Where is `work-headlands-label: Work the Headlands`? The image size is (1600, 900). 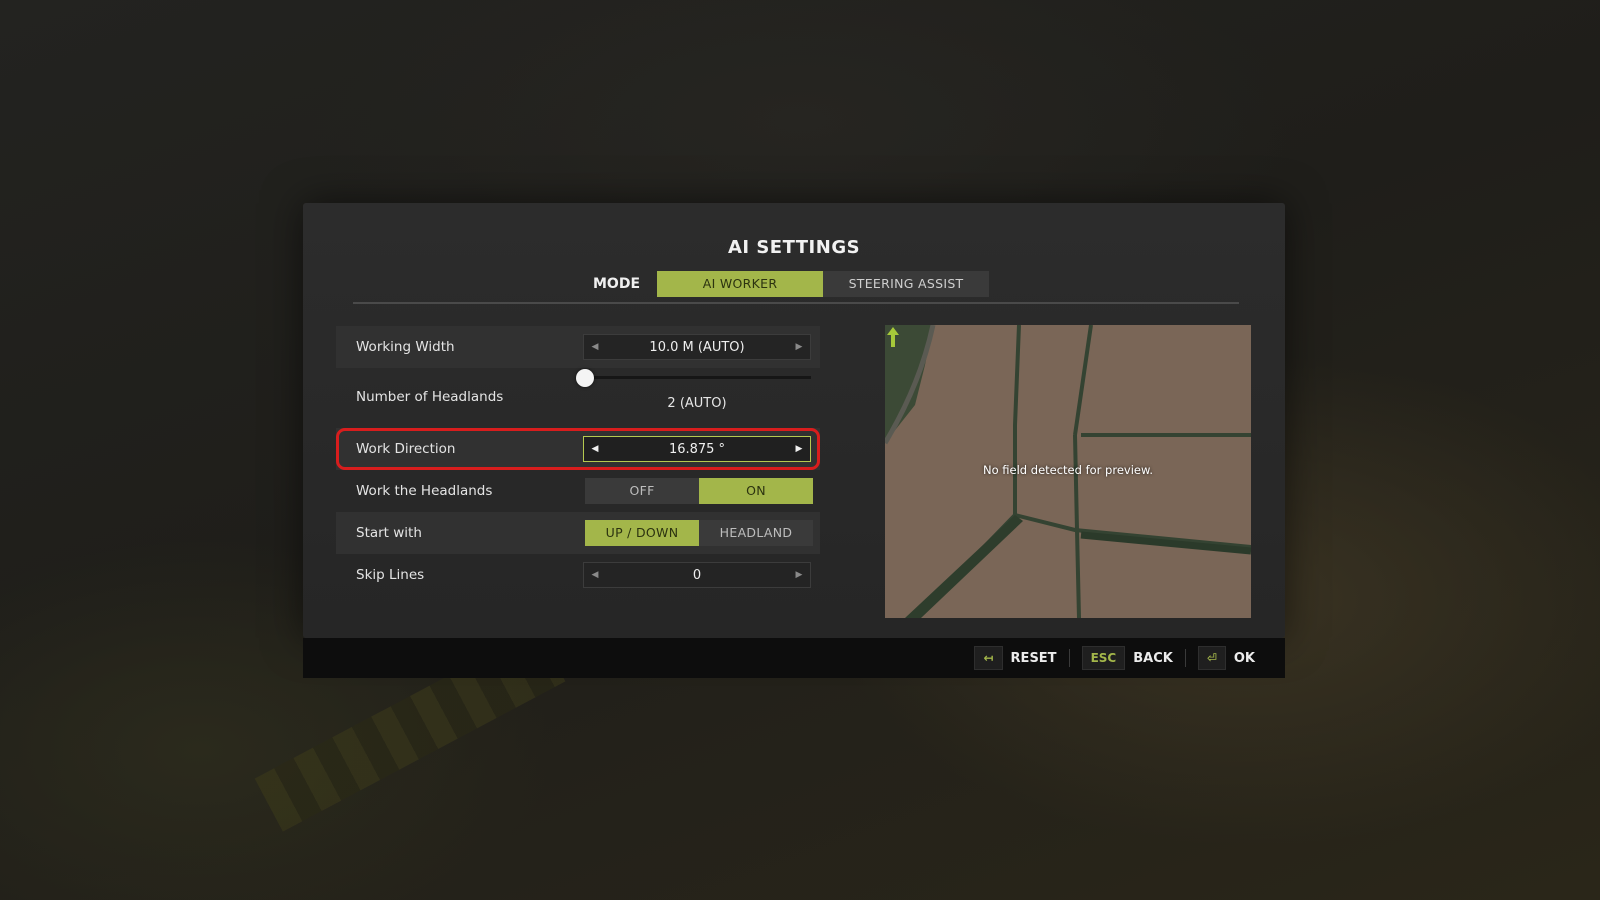 work-headlands-label: Work the Headlands is located at coordinates (424, 491).